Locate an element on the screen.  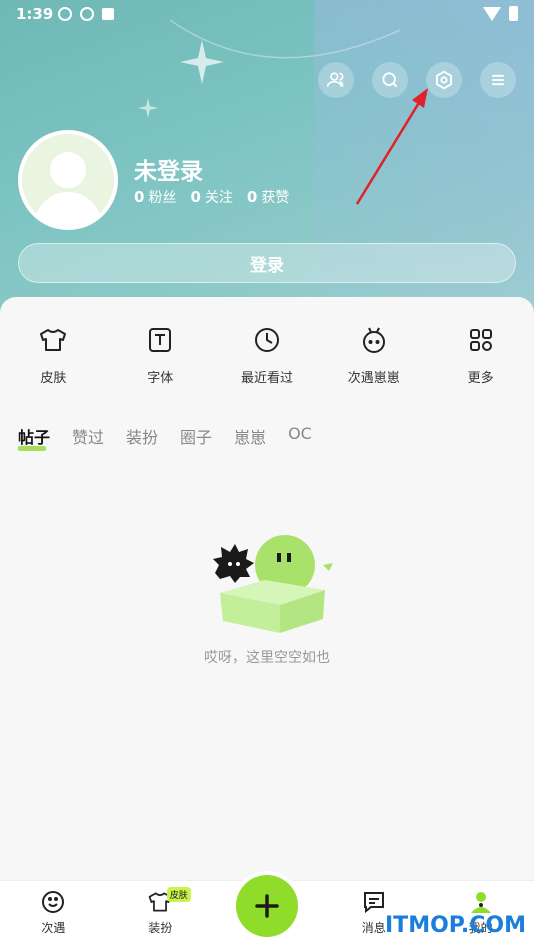
tab-oc: OC is located at coordinates (300, 436).